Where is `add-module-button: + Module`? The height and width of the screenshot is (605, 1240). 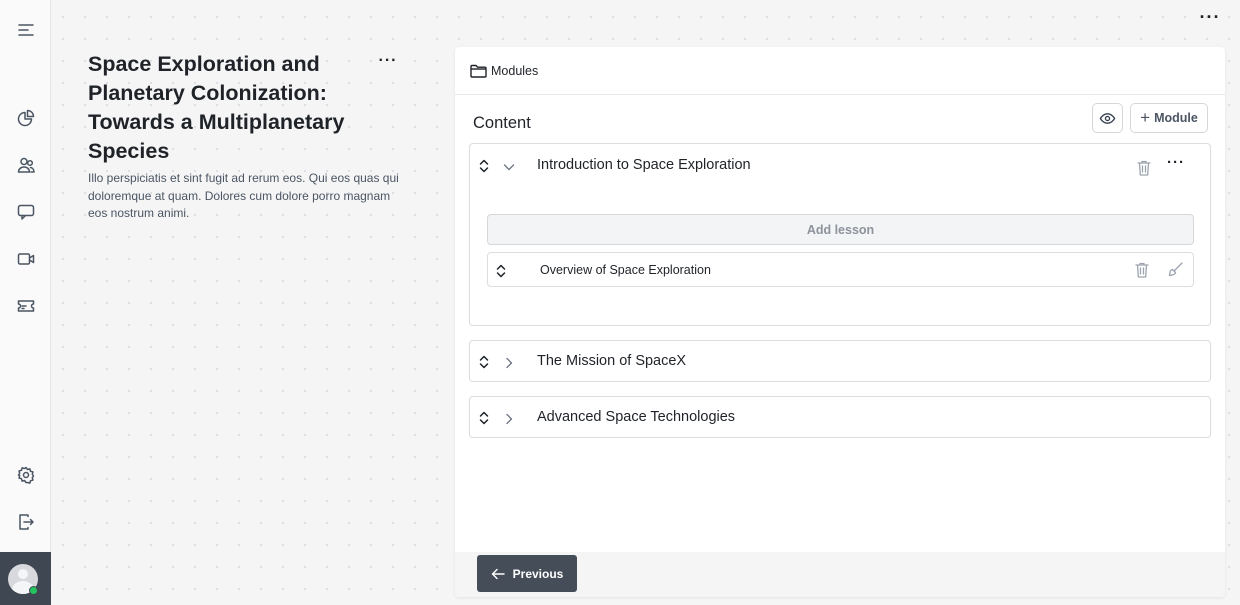
add-module-button: + Module is located at coordinates (1169, 118).